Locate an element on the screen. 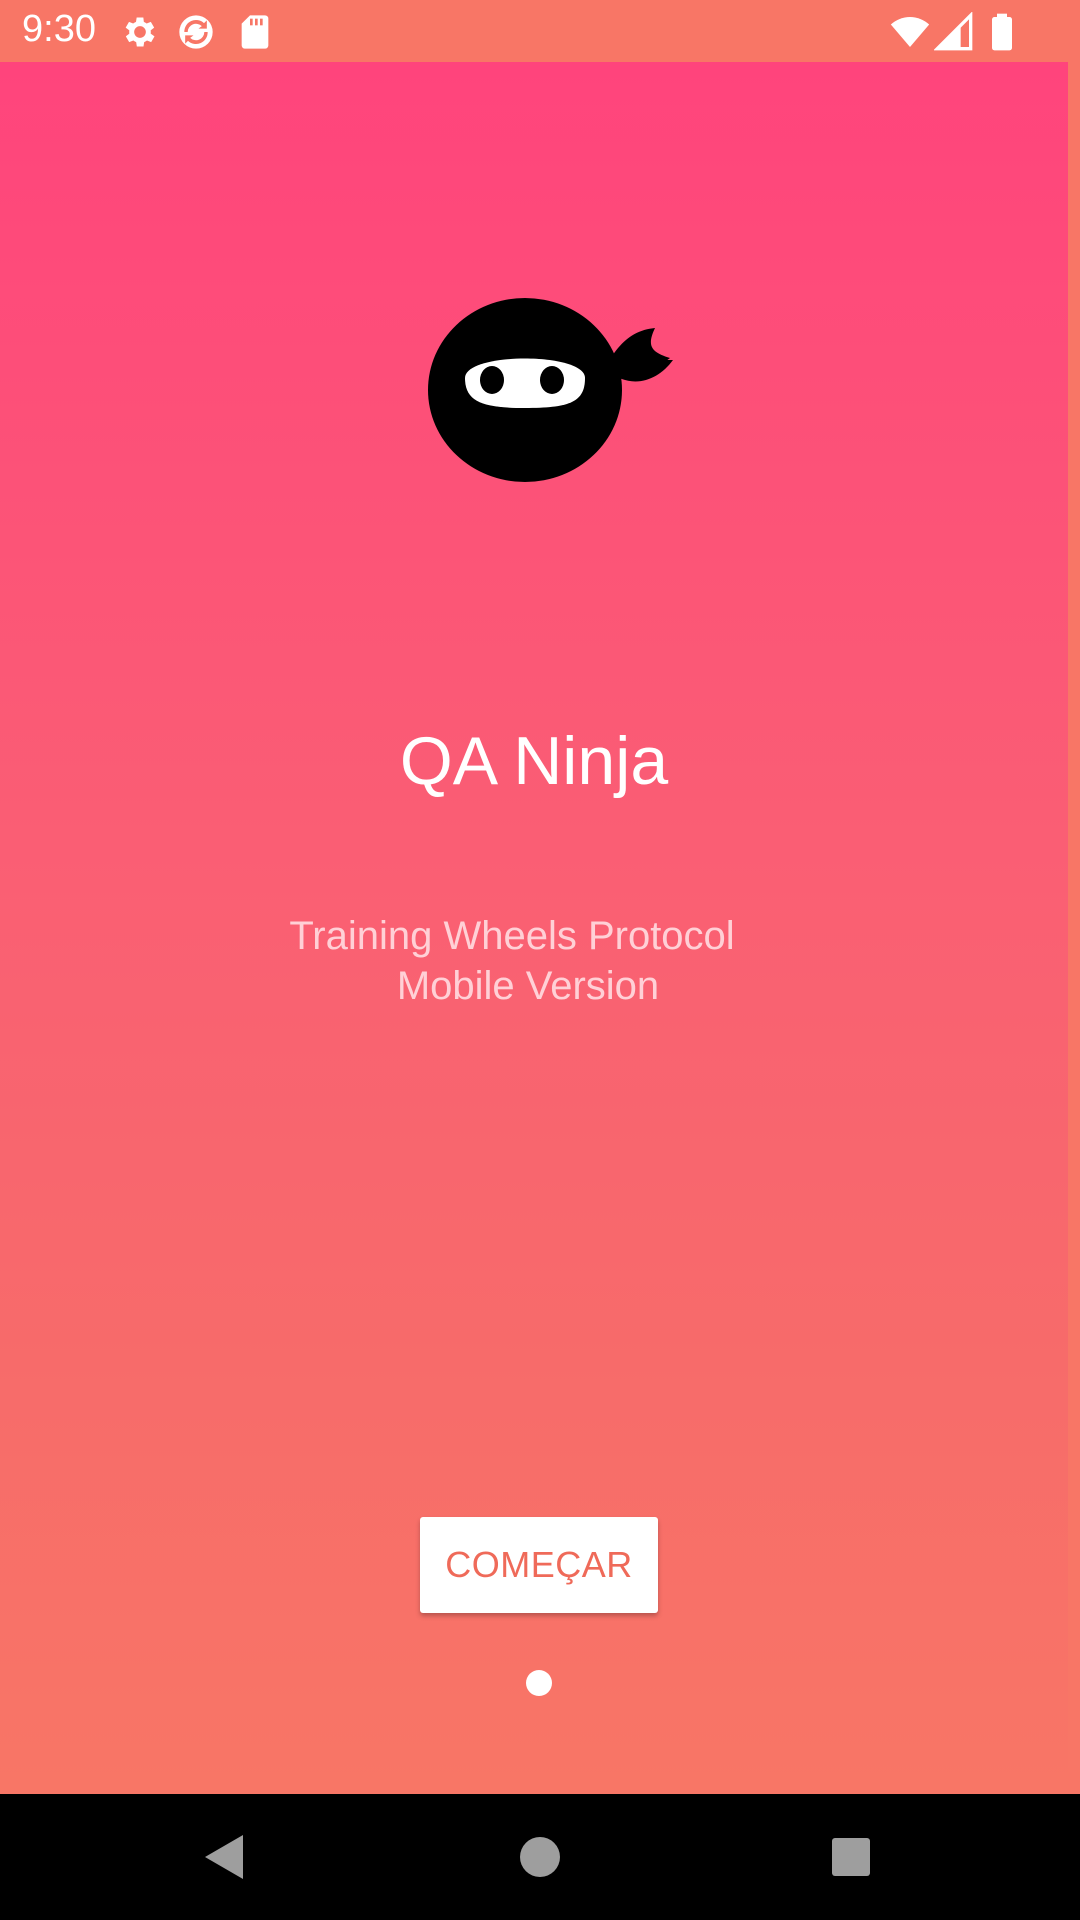  cell-signal-icon is located at coordinates (953, 31).